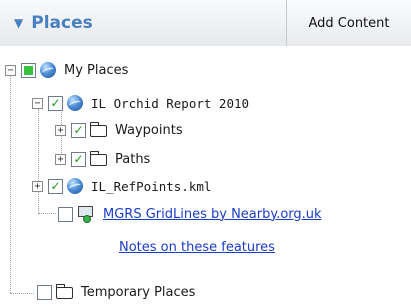  Describe the element at coordinates (86, 214) in the screenshot. I see `network-link-icon` at that location.